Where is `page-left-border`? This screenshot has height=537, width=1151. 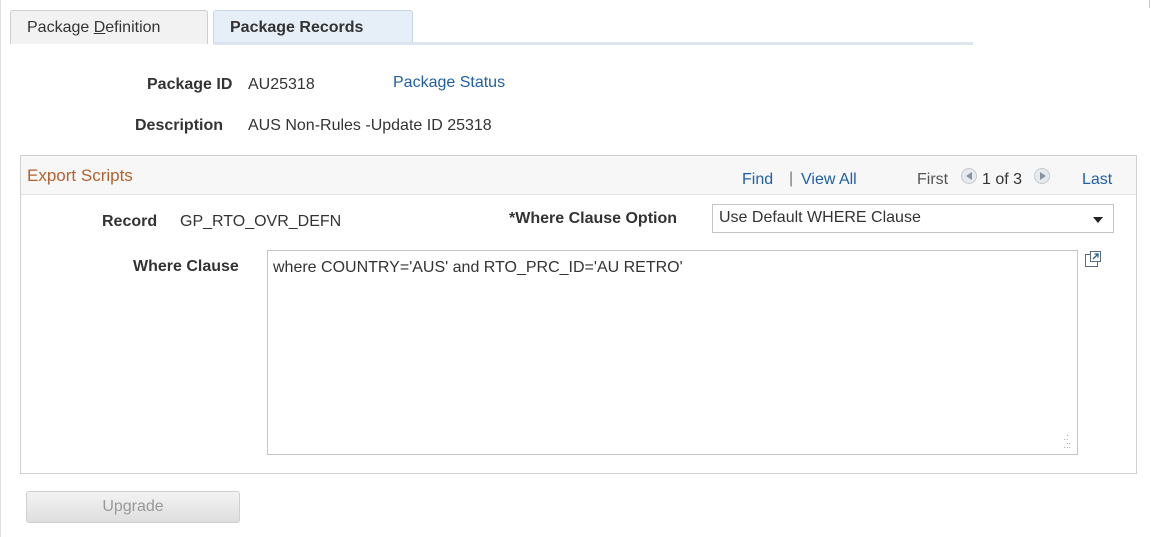
page-left-border is located at coordinates (0, 268).